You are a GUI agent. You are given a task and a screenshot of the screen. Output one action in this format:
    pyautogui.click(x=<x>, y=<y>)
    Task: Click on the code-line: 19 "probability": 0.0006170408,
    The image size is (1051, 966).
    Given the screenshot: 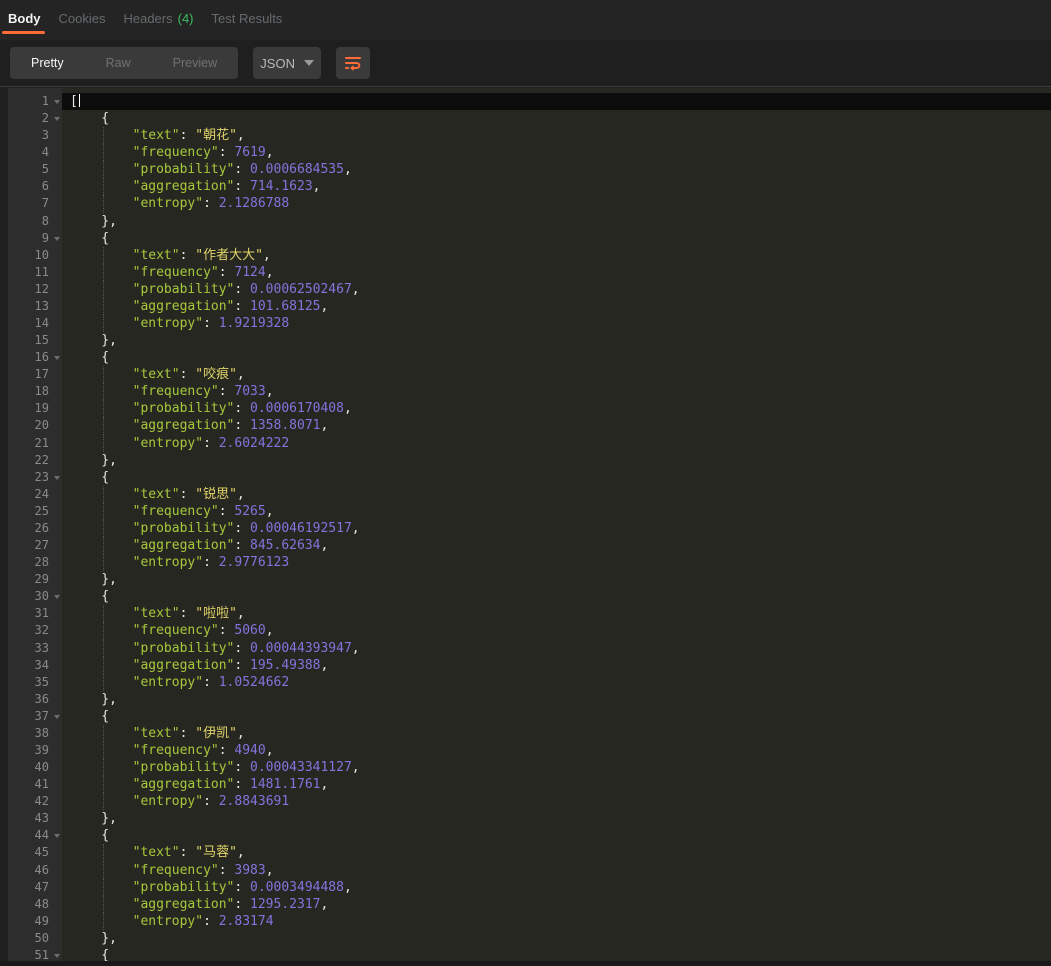 What is the action you would take?
    pyautogui.click(x=529, y=409)
    